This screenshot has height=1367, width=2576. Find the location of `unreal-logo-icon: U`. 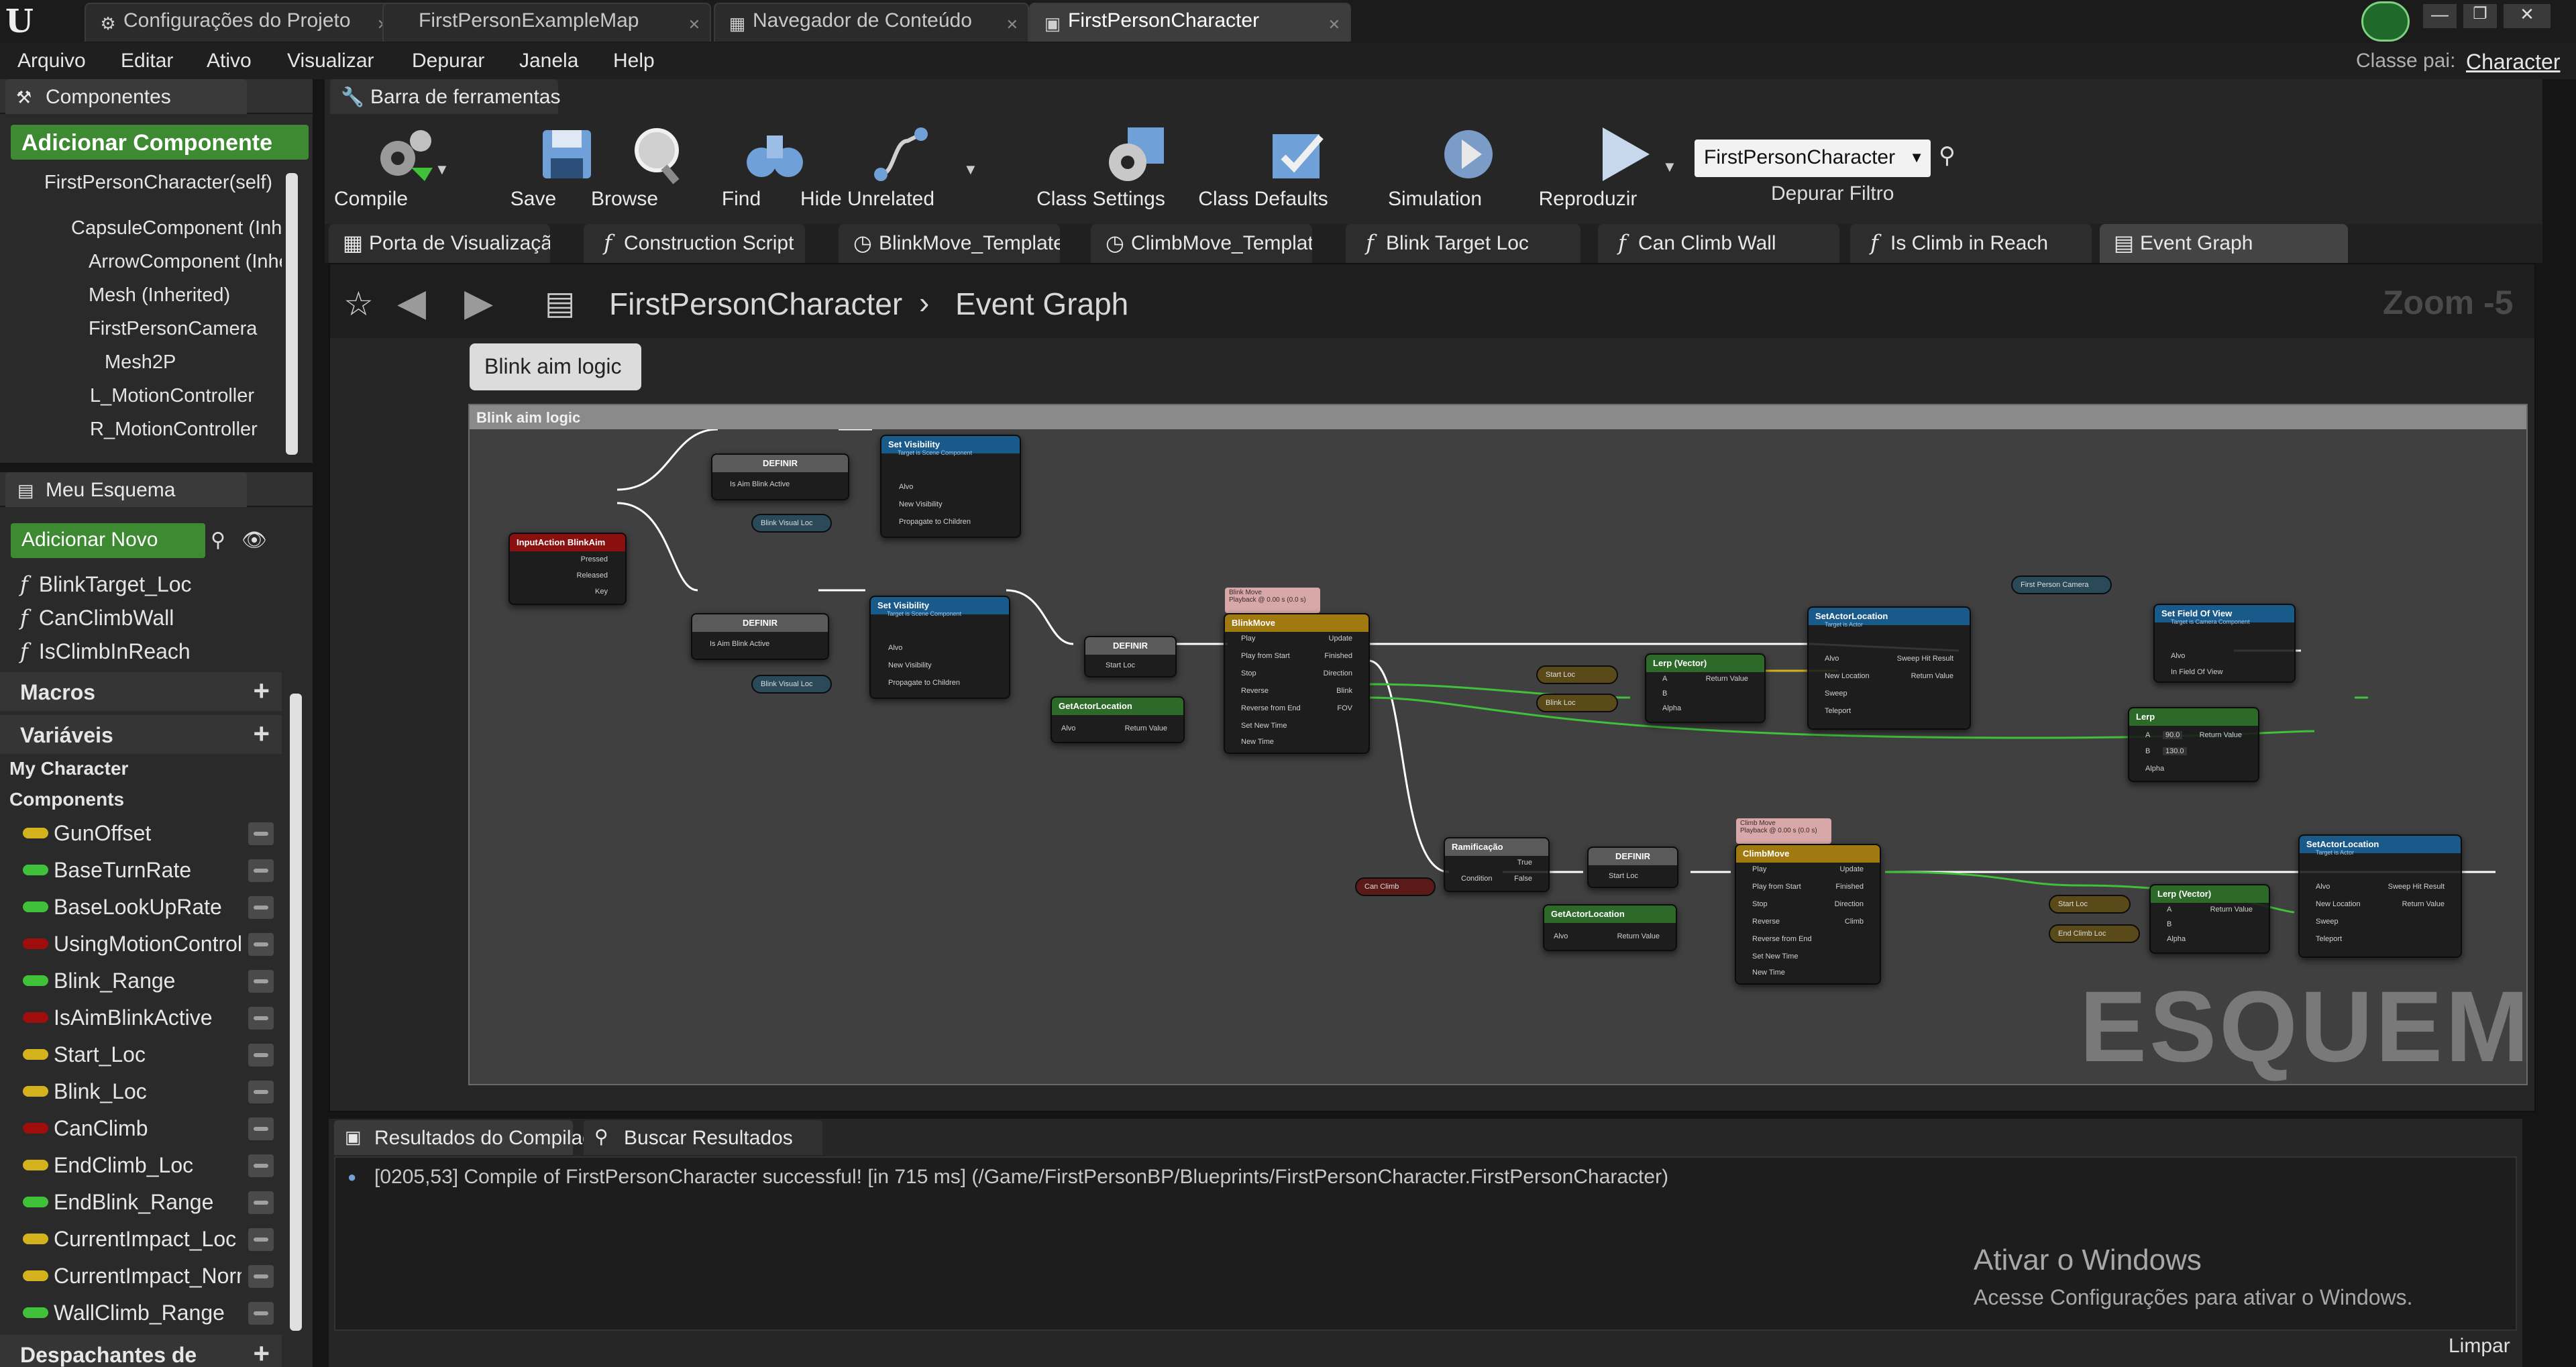

unreal-logo-icon: U is located at coordinates (24, 21).